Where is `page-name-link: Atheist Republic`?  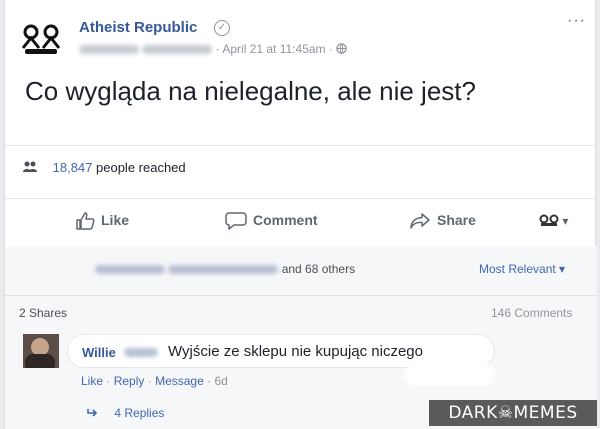
page-name-link: Atheist Republic is located at coordinates (138, 27).